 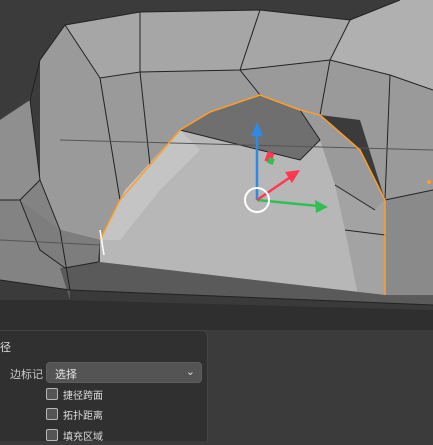 What do you see at coordinates (429, 182) in the screenshot?
I see `selected-vertex` at bounding box center [429, 182].